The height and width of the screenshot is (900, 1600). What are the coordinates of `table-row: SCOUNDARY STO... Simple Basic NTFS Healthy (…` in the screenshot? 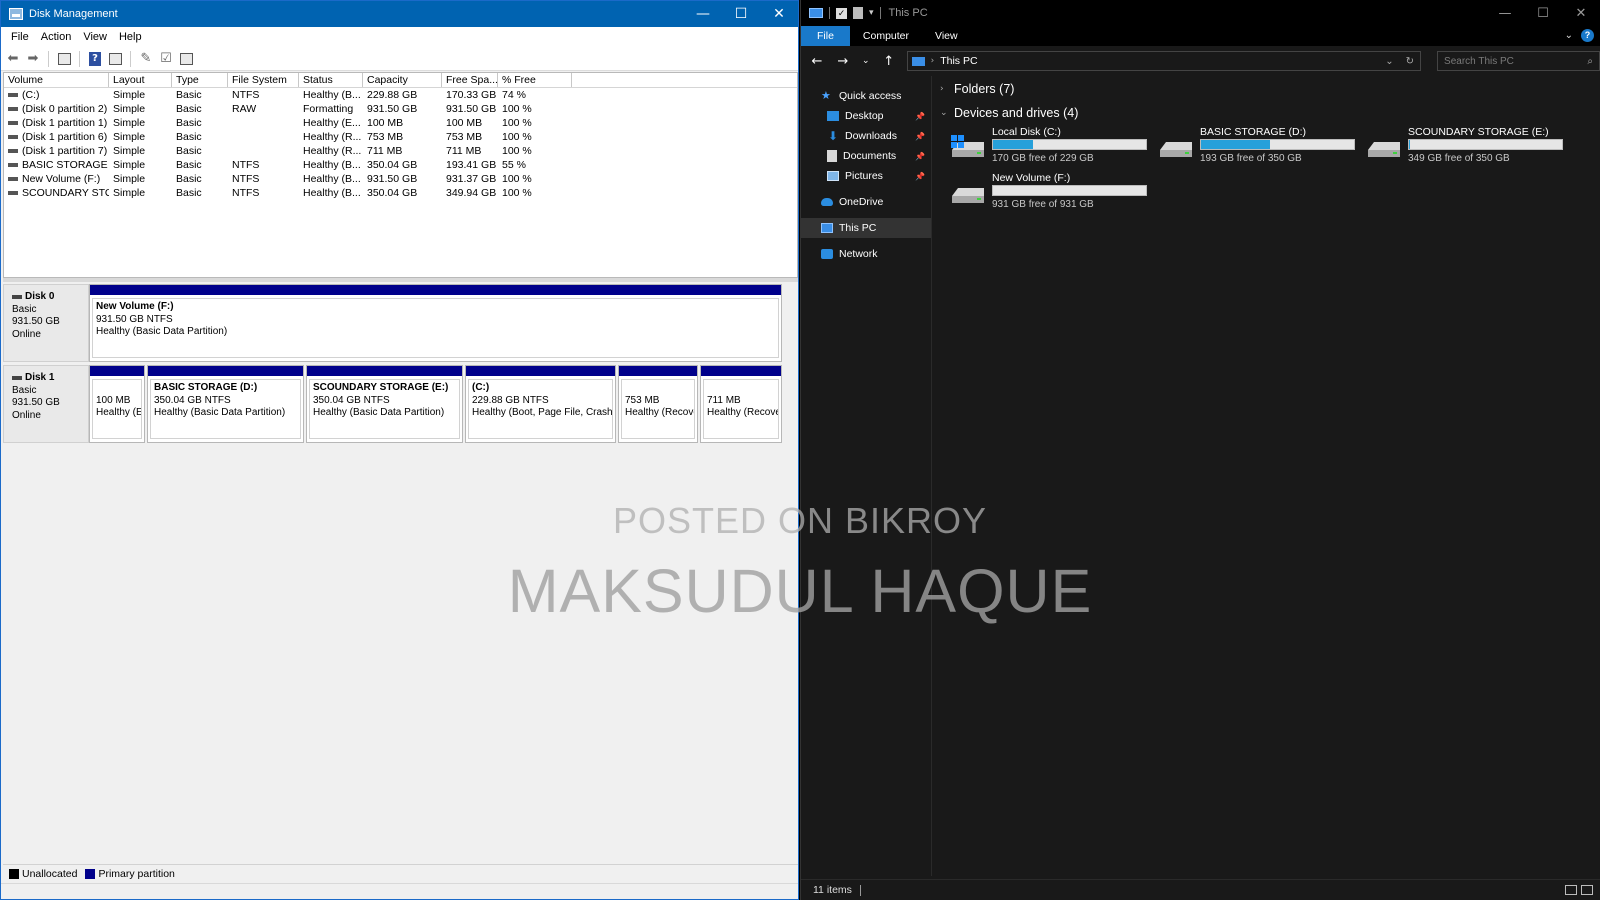 It's located at (400, 193).